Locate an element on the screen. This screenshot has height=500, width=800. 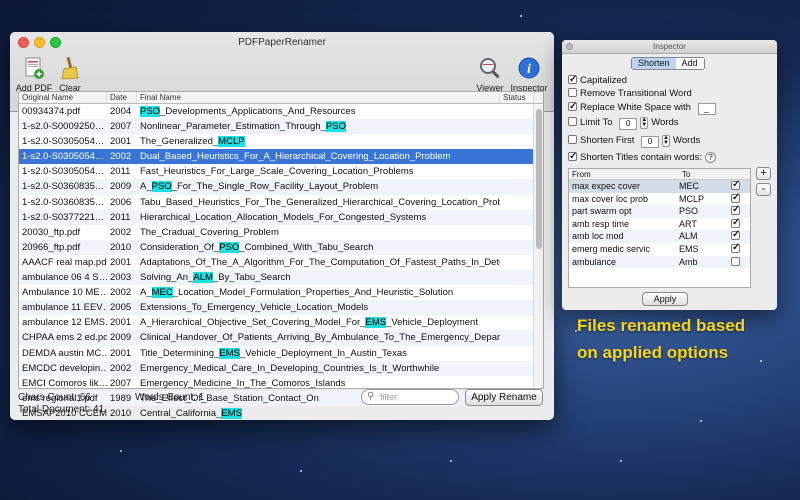
mapping-row: emerg medic servic EMS is located at coordinates (659, 249).